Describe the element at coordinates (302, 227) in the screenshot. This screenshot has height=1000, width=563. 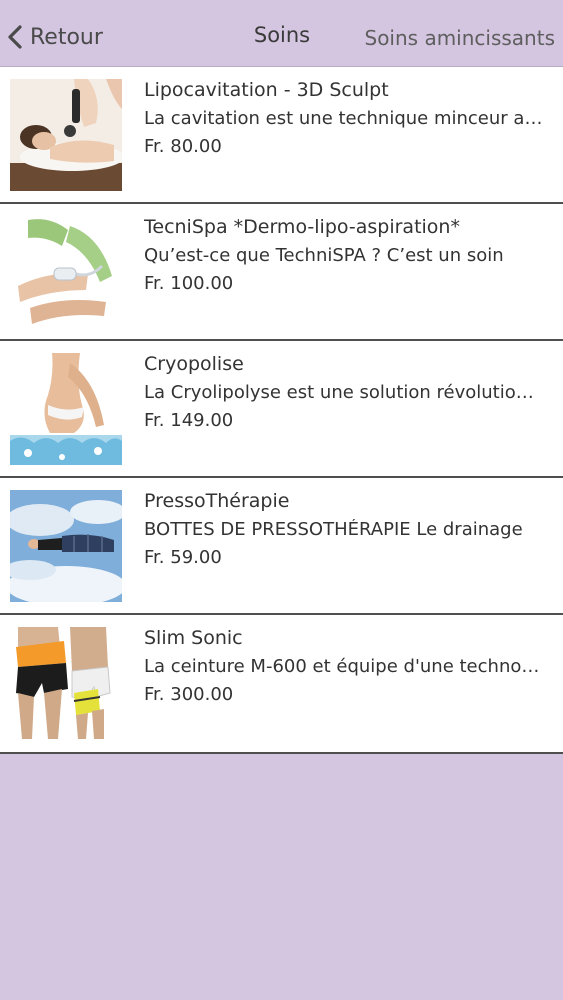
I see `item-title: TecniSpa *Dermo-lipo-aspiration*` at that location.